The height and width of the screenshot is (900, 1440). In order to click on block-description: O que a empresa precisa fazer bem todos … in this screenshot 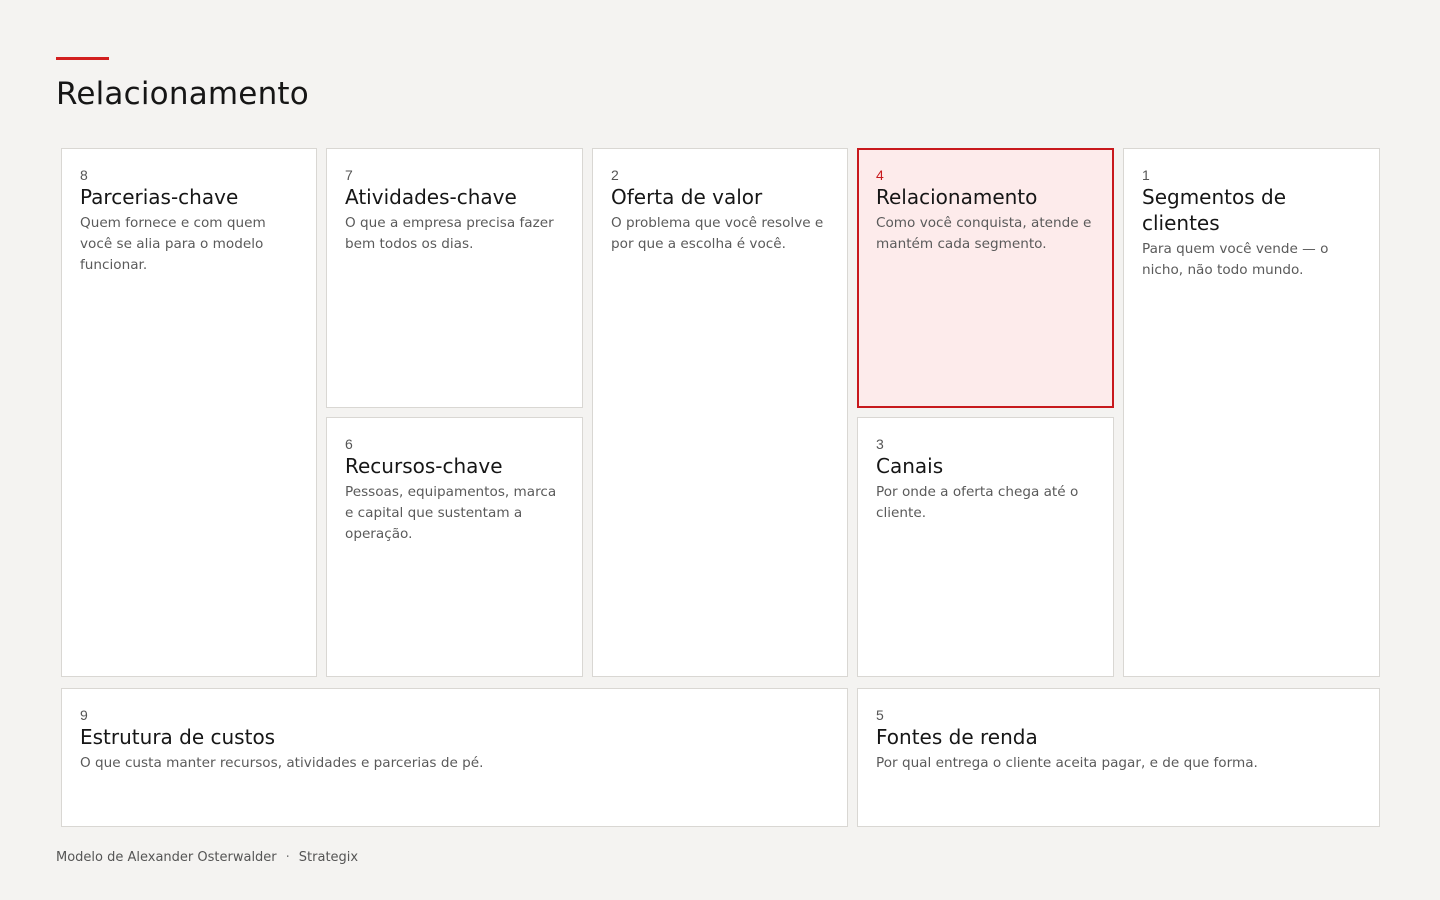, I will do `click(449, 233)`.